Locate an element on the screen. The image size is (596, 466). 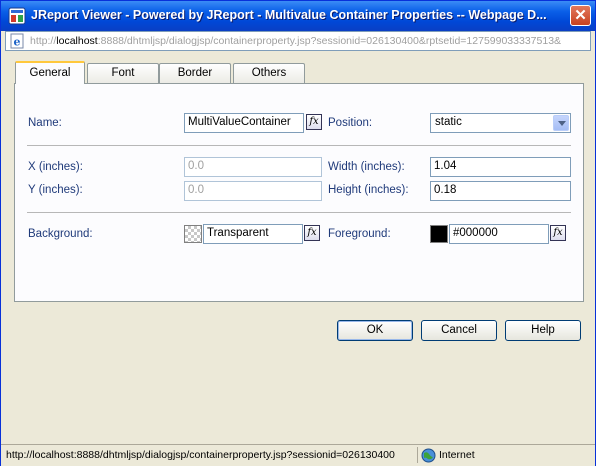
x-input: 0.0 is located at coordinates (253, 167).